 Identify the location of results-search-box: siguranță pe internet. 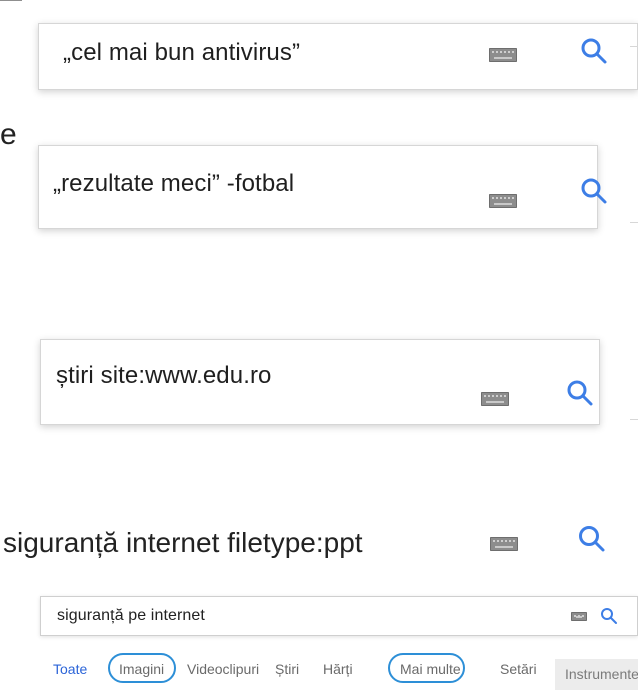
(339, 616).